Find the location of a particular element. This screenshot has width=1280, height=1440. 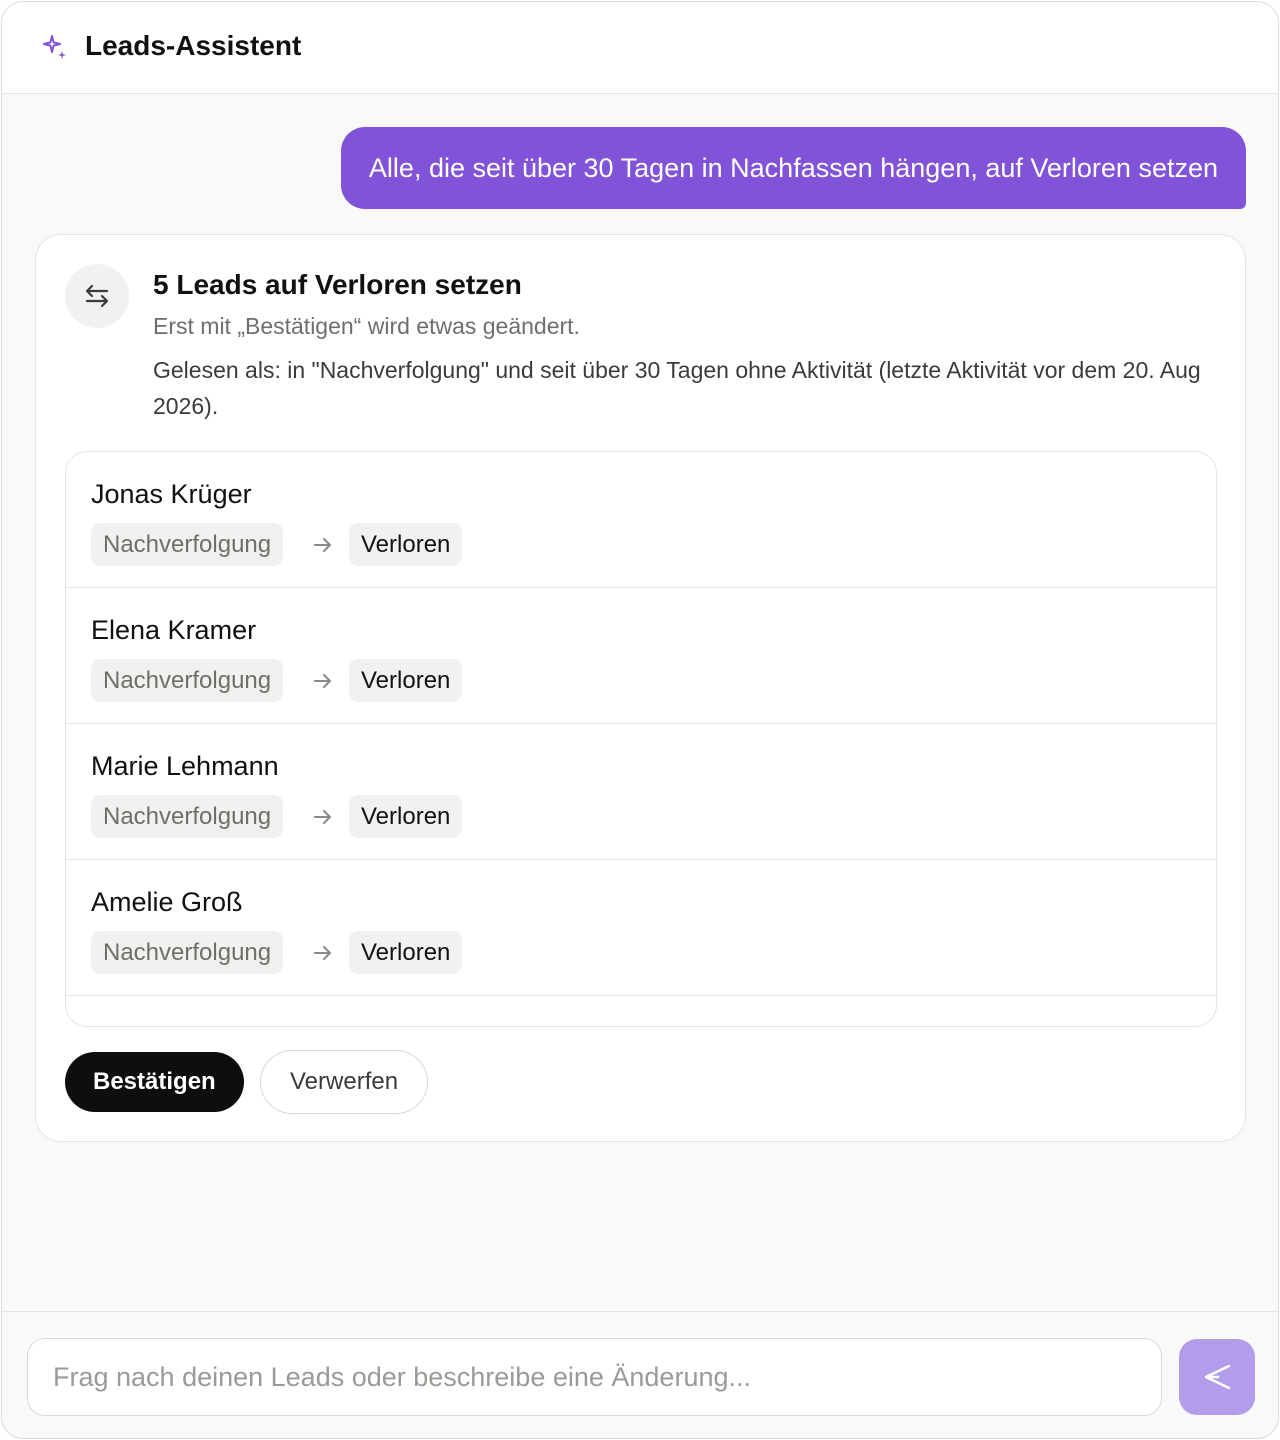

chat-input is located at coordinates (594, 1377).